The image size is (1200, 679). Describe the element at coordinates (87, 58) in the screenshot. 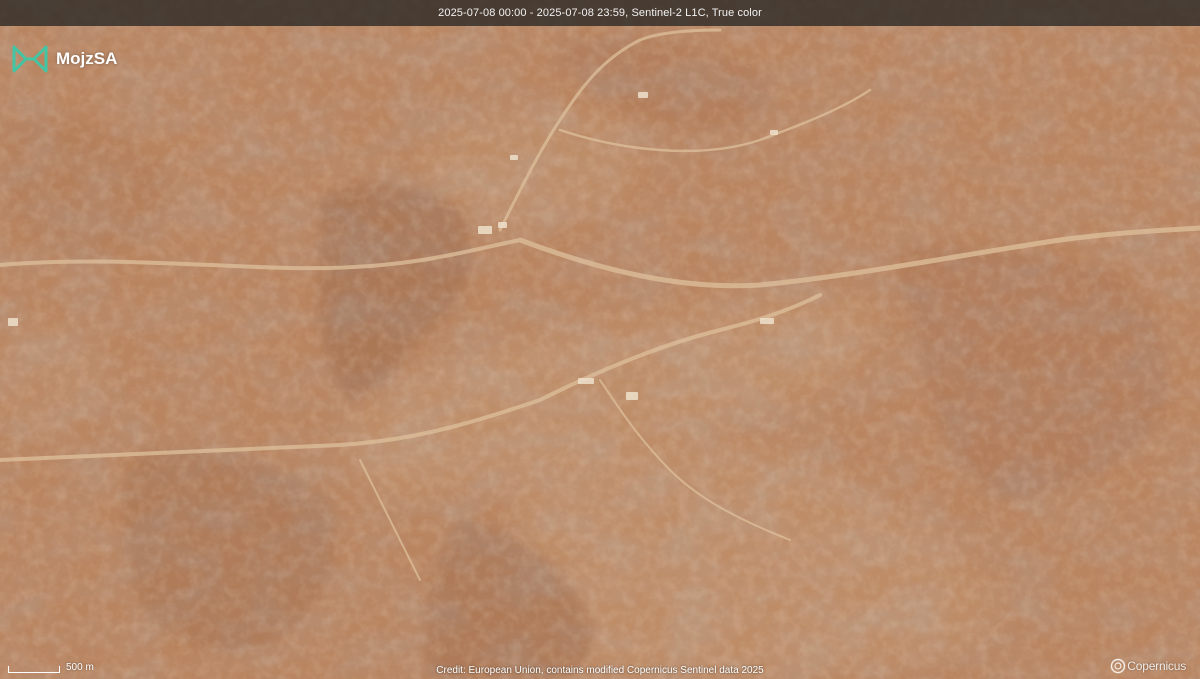

I see `brand-name: MojzSA` at that location.